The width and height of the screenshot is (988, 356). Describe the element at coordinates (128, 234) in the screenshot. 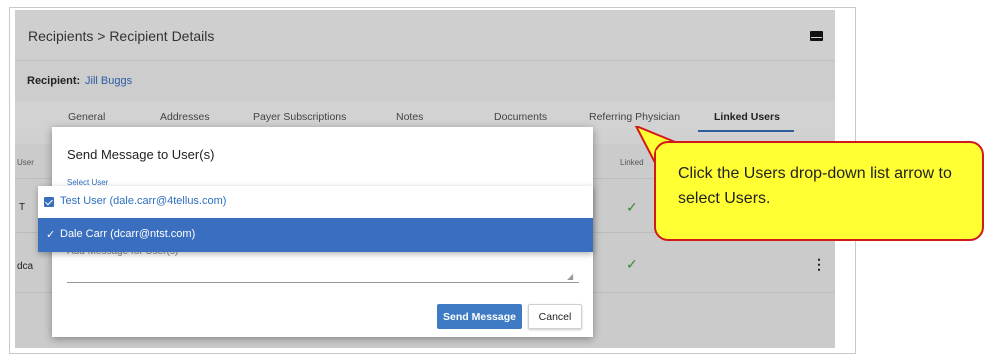

I see `user-option-label: Dale Carr (dcarr@ntst.com)` at that location.